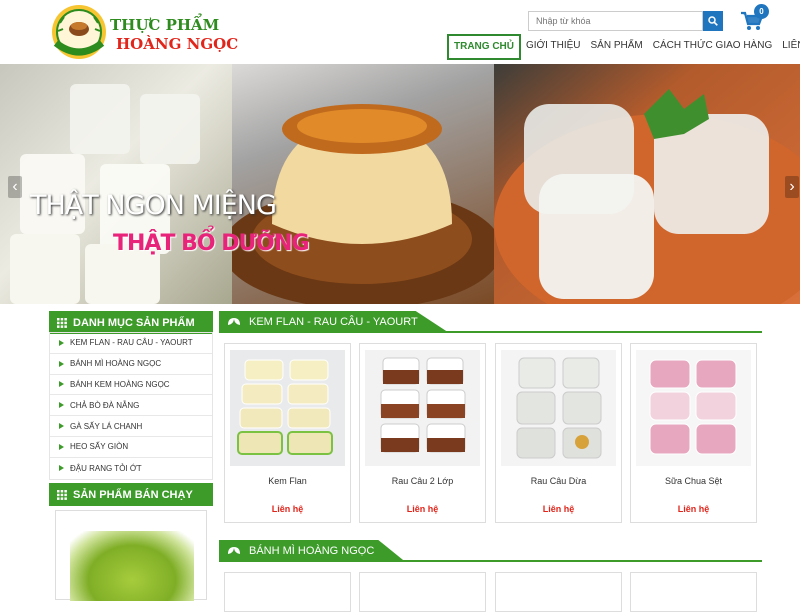  Describe the element at coordinates (647, 196) in the screenshot. I see `coconut-jelly-image` at that location.